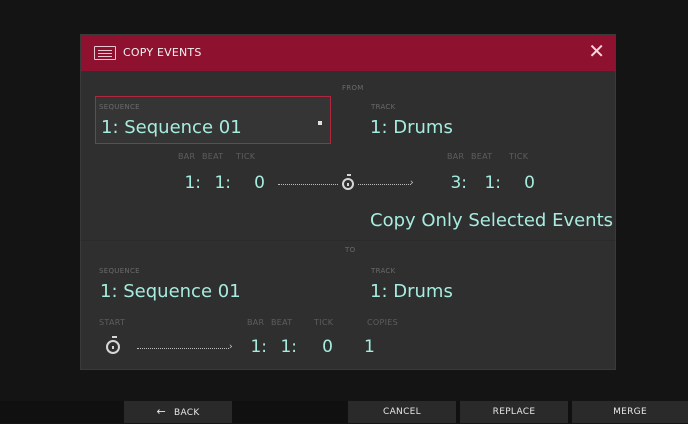 This screenshot has height=424, width=688. I want to click on to-sequence-value: 1: Sequence 01, so click(170, 291).